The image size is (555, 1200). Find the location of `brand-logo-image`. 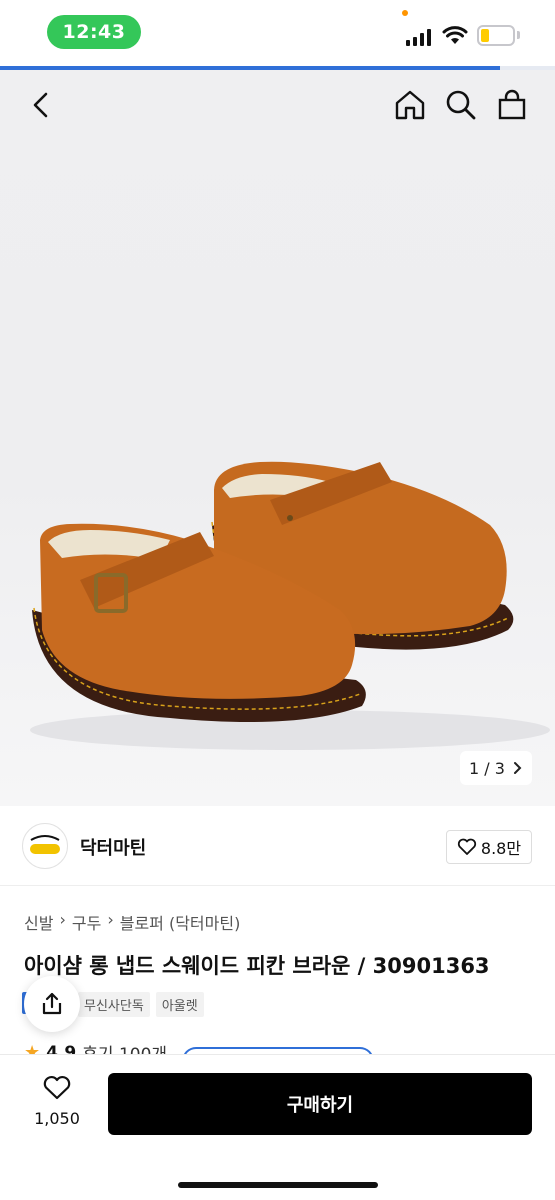

brand-logo-image is located at coordinates (45, 844).